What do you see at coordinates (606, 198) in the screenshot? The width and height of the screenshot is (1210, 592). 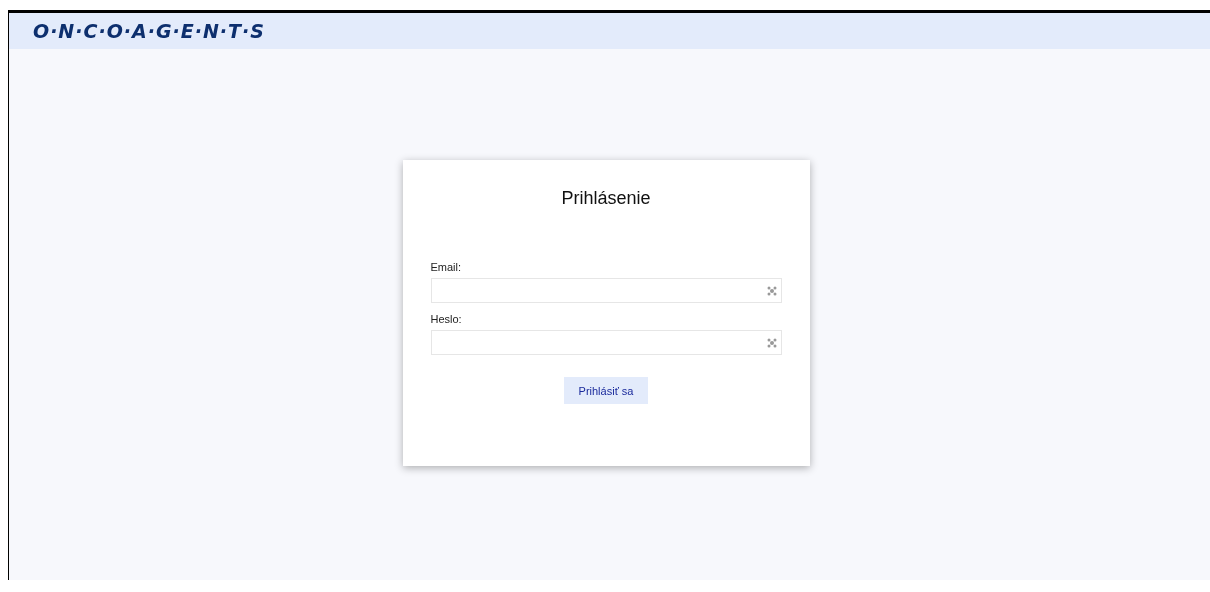 I see `login-title: Prihlásenie` at bounding box center [606, 198].